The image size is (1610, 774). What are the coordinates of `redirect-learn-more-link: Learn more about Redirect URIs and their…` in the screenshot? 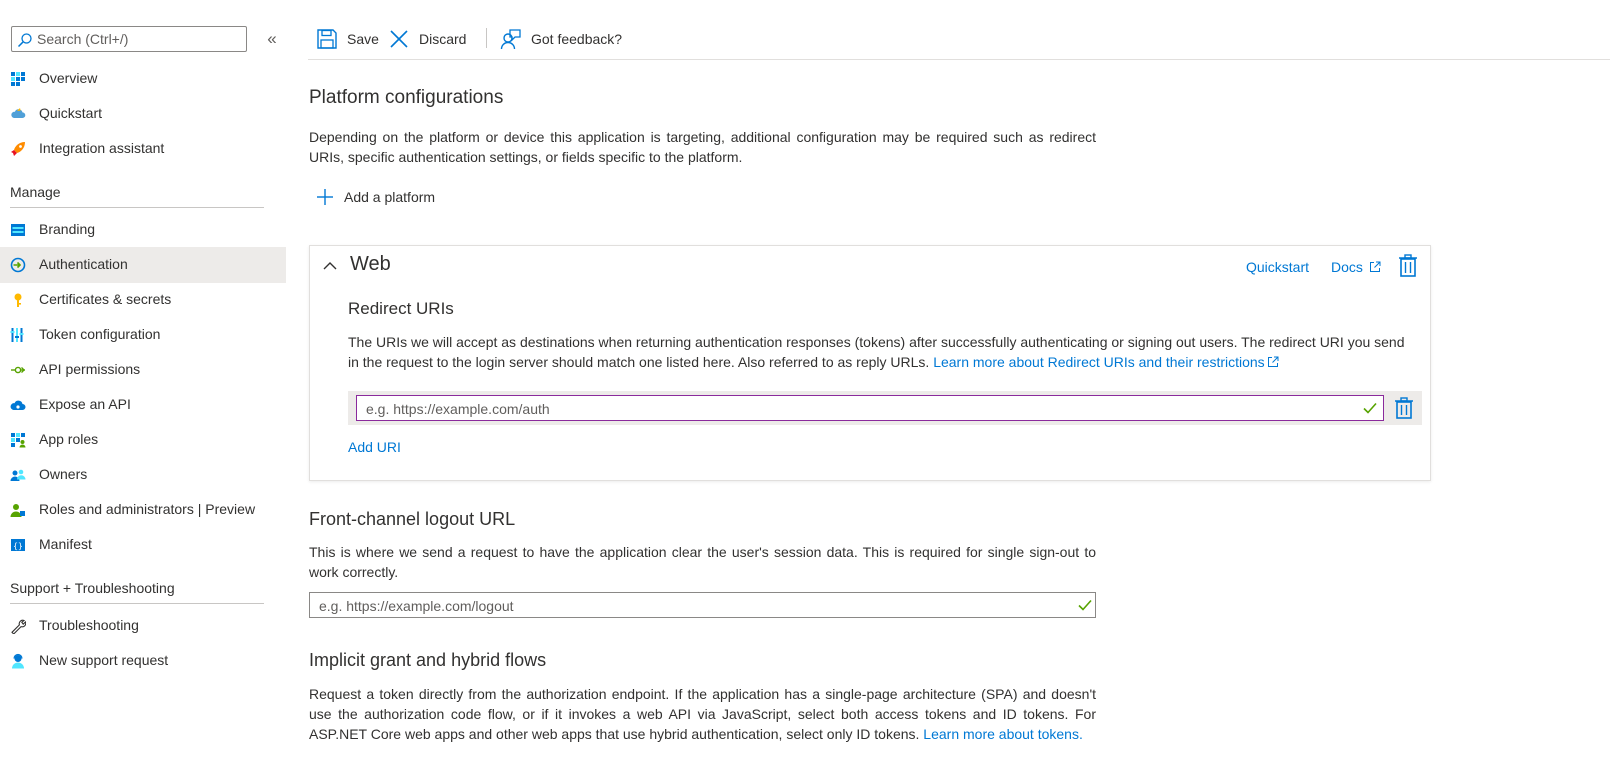 It's located at (1098, 362).